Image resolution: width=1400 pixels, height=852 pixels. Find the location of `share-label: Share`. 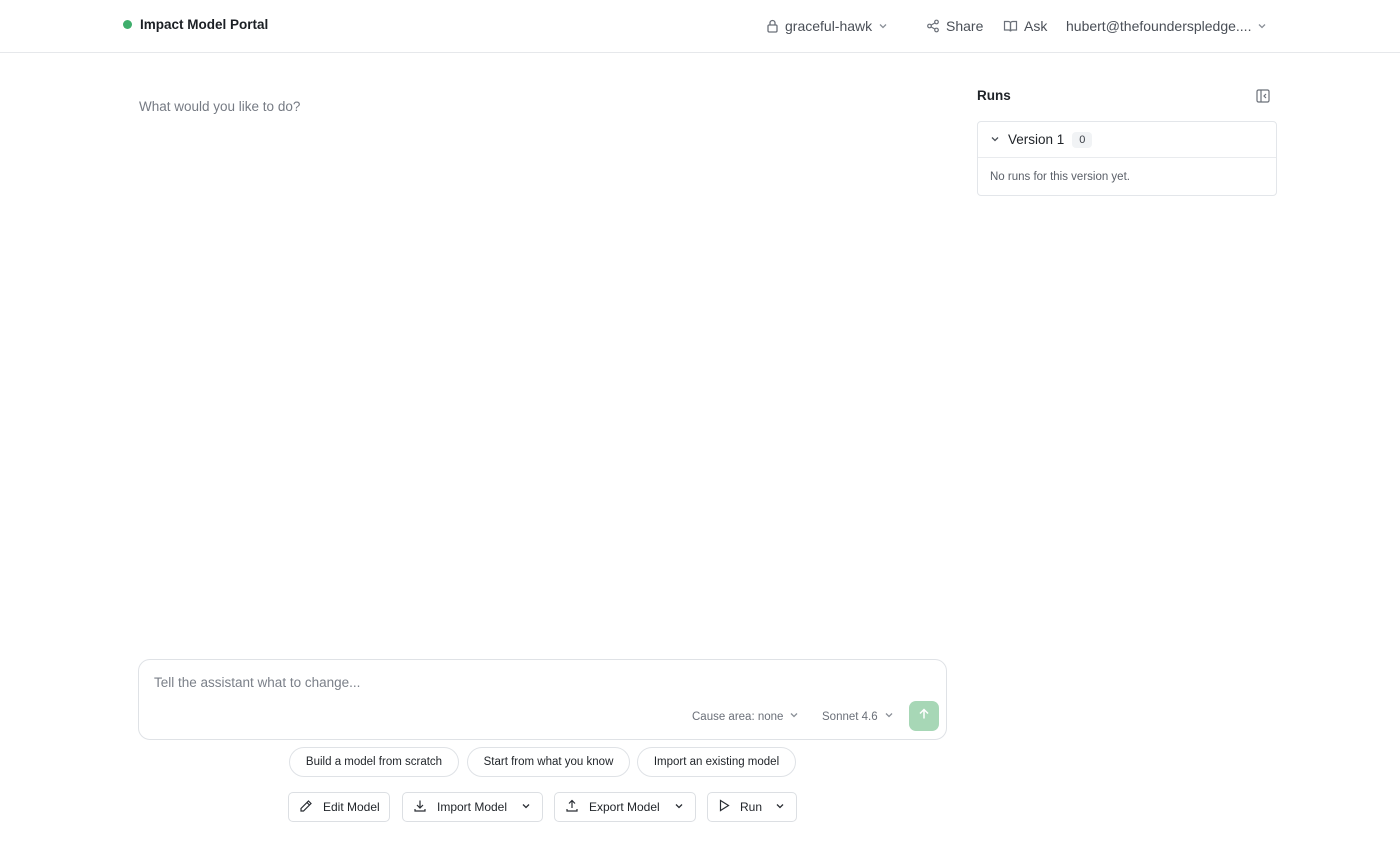

share-label: Share is located at coordinates (965, 26).